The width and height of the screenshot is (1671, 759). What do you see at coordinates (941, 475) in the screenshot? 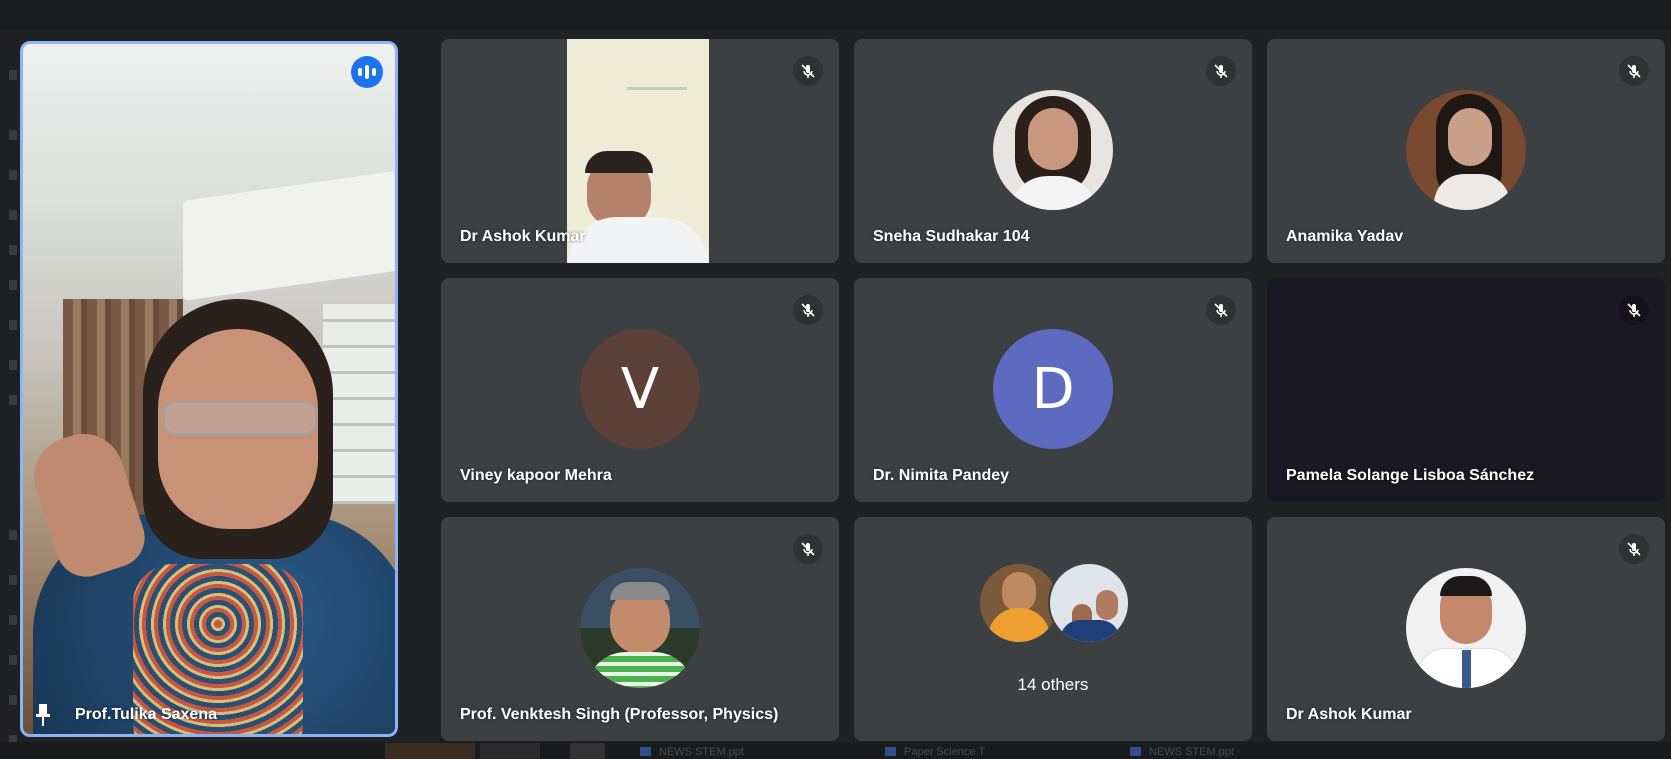
I see `participant-name: Dr. Nimita Pandey` at bounding box center [941, 475].